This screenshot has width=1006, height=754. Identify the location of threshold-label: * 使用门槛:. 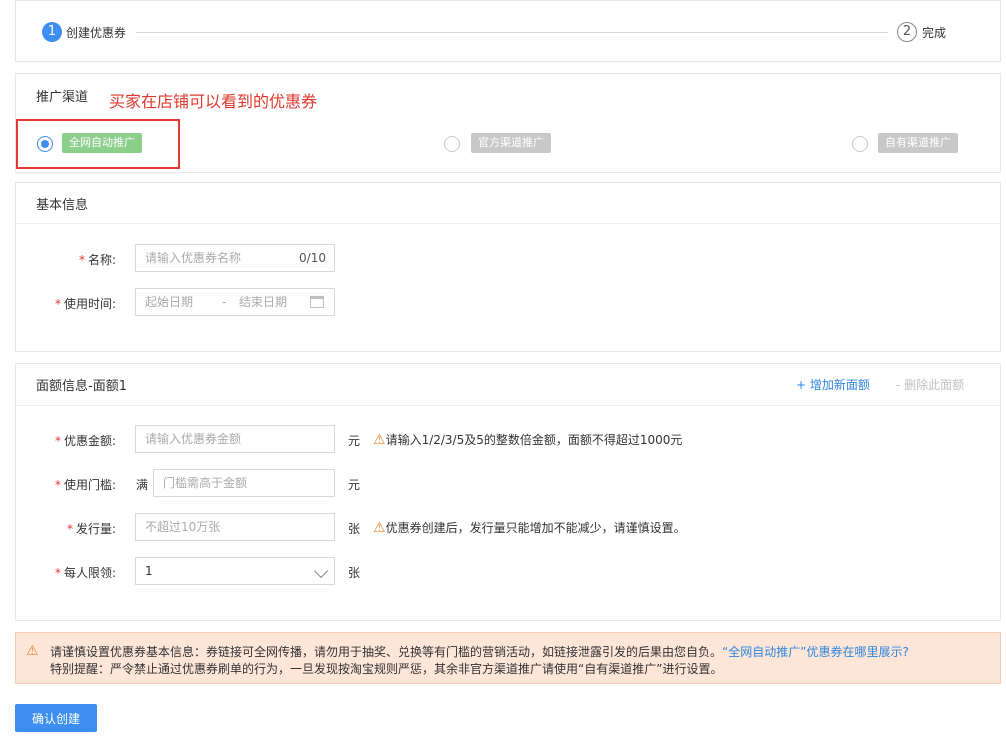
(85, 485).